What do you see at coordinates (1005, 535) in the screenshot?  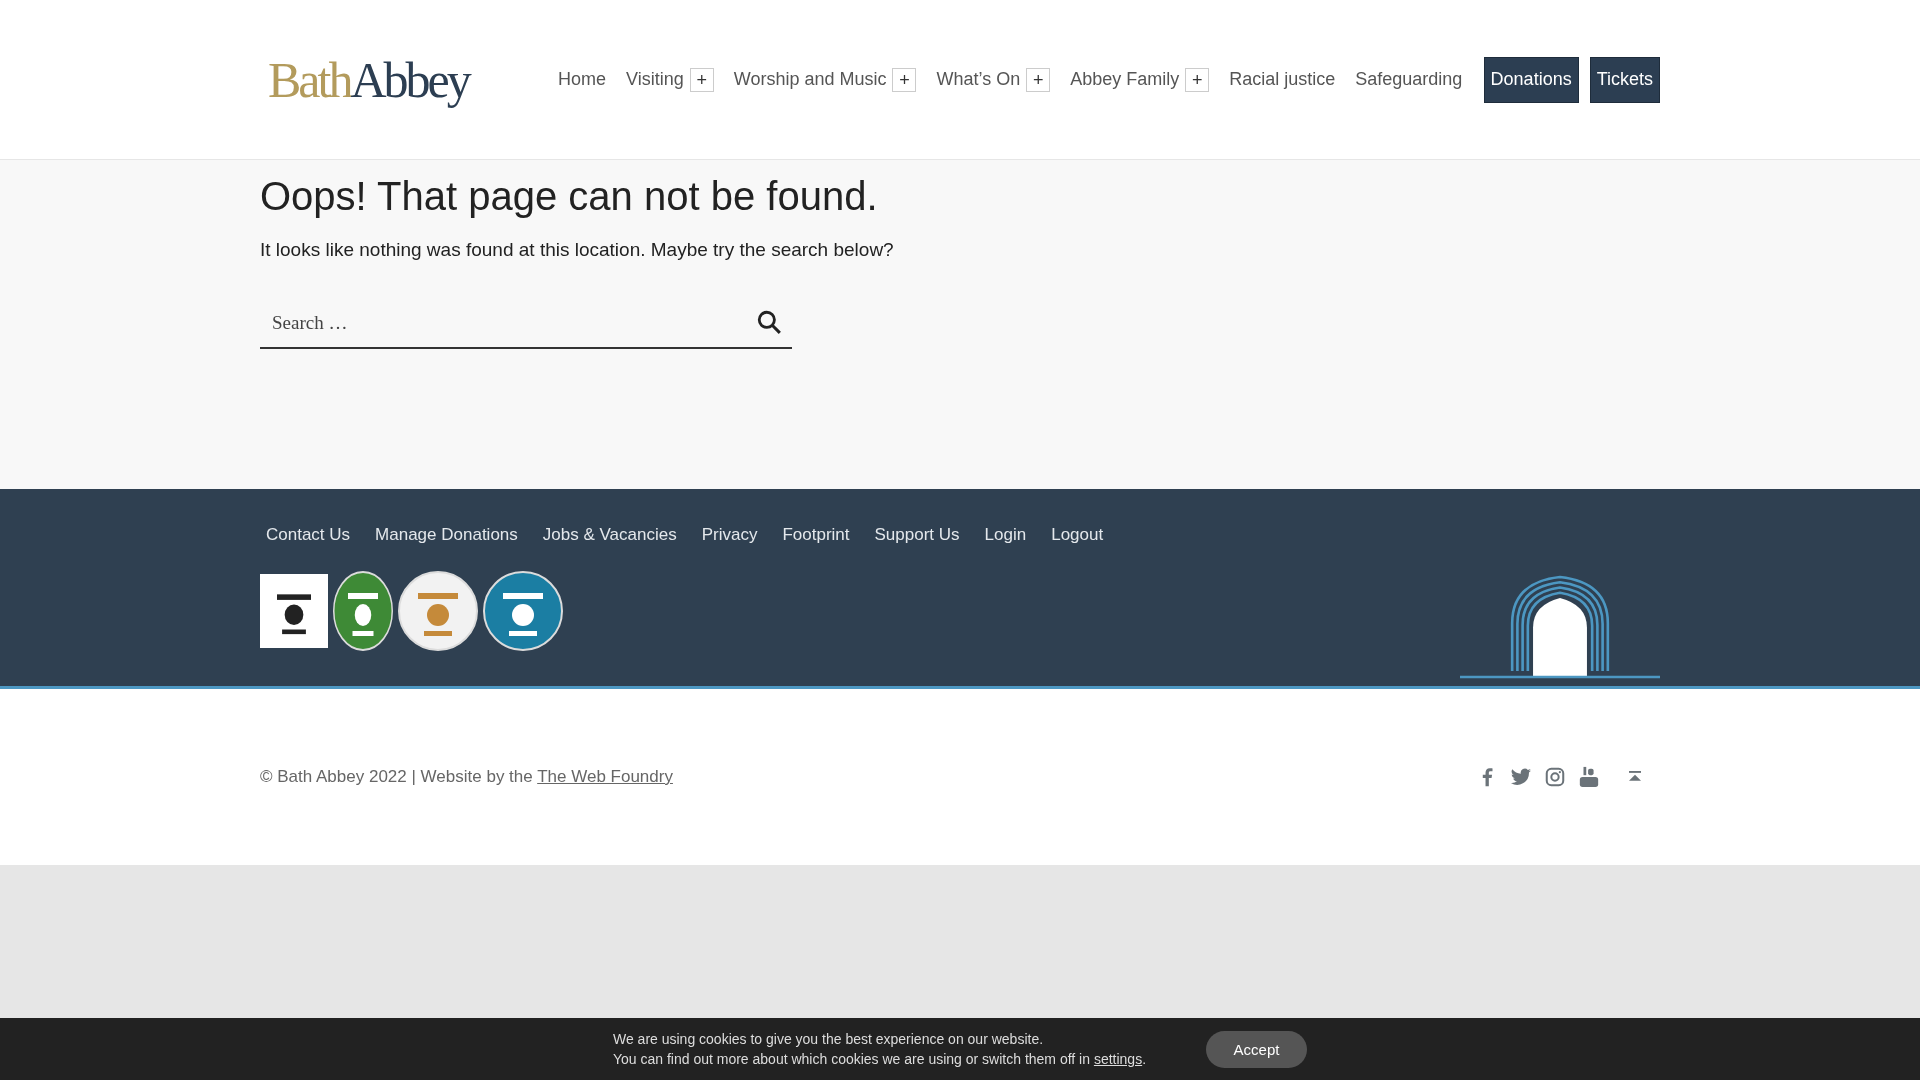 I see `footer-link: Login` at bounding box center [1005, 535].